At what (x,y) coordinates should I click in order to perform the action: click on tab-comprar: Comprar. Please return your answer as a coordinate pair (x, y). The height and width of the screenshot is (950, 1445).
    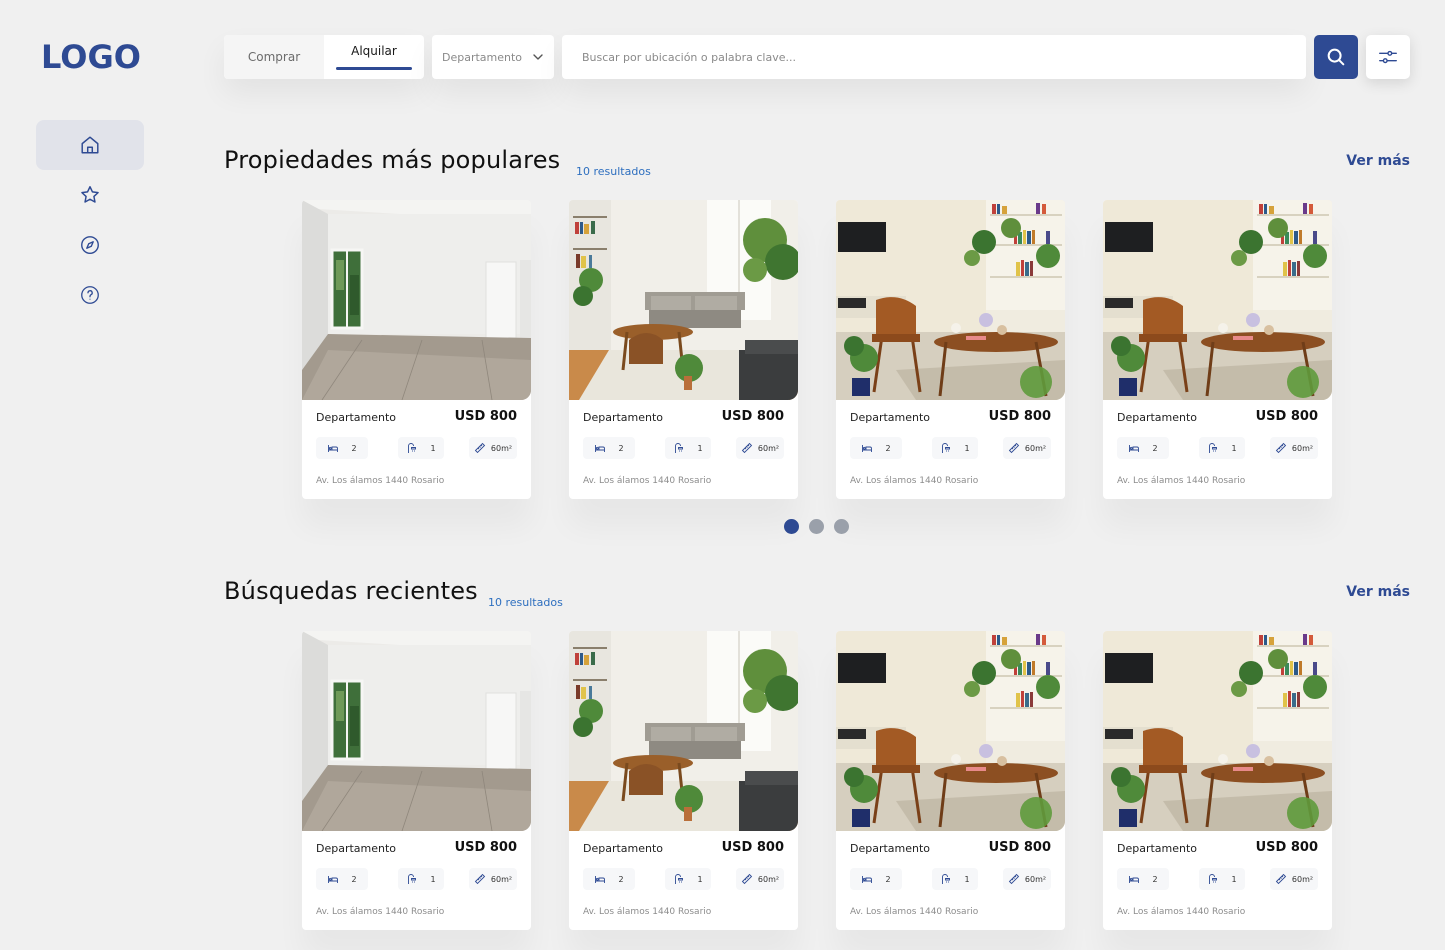
    Looking at the image, I should click on (274, 57).